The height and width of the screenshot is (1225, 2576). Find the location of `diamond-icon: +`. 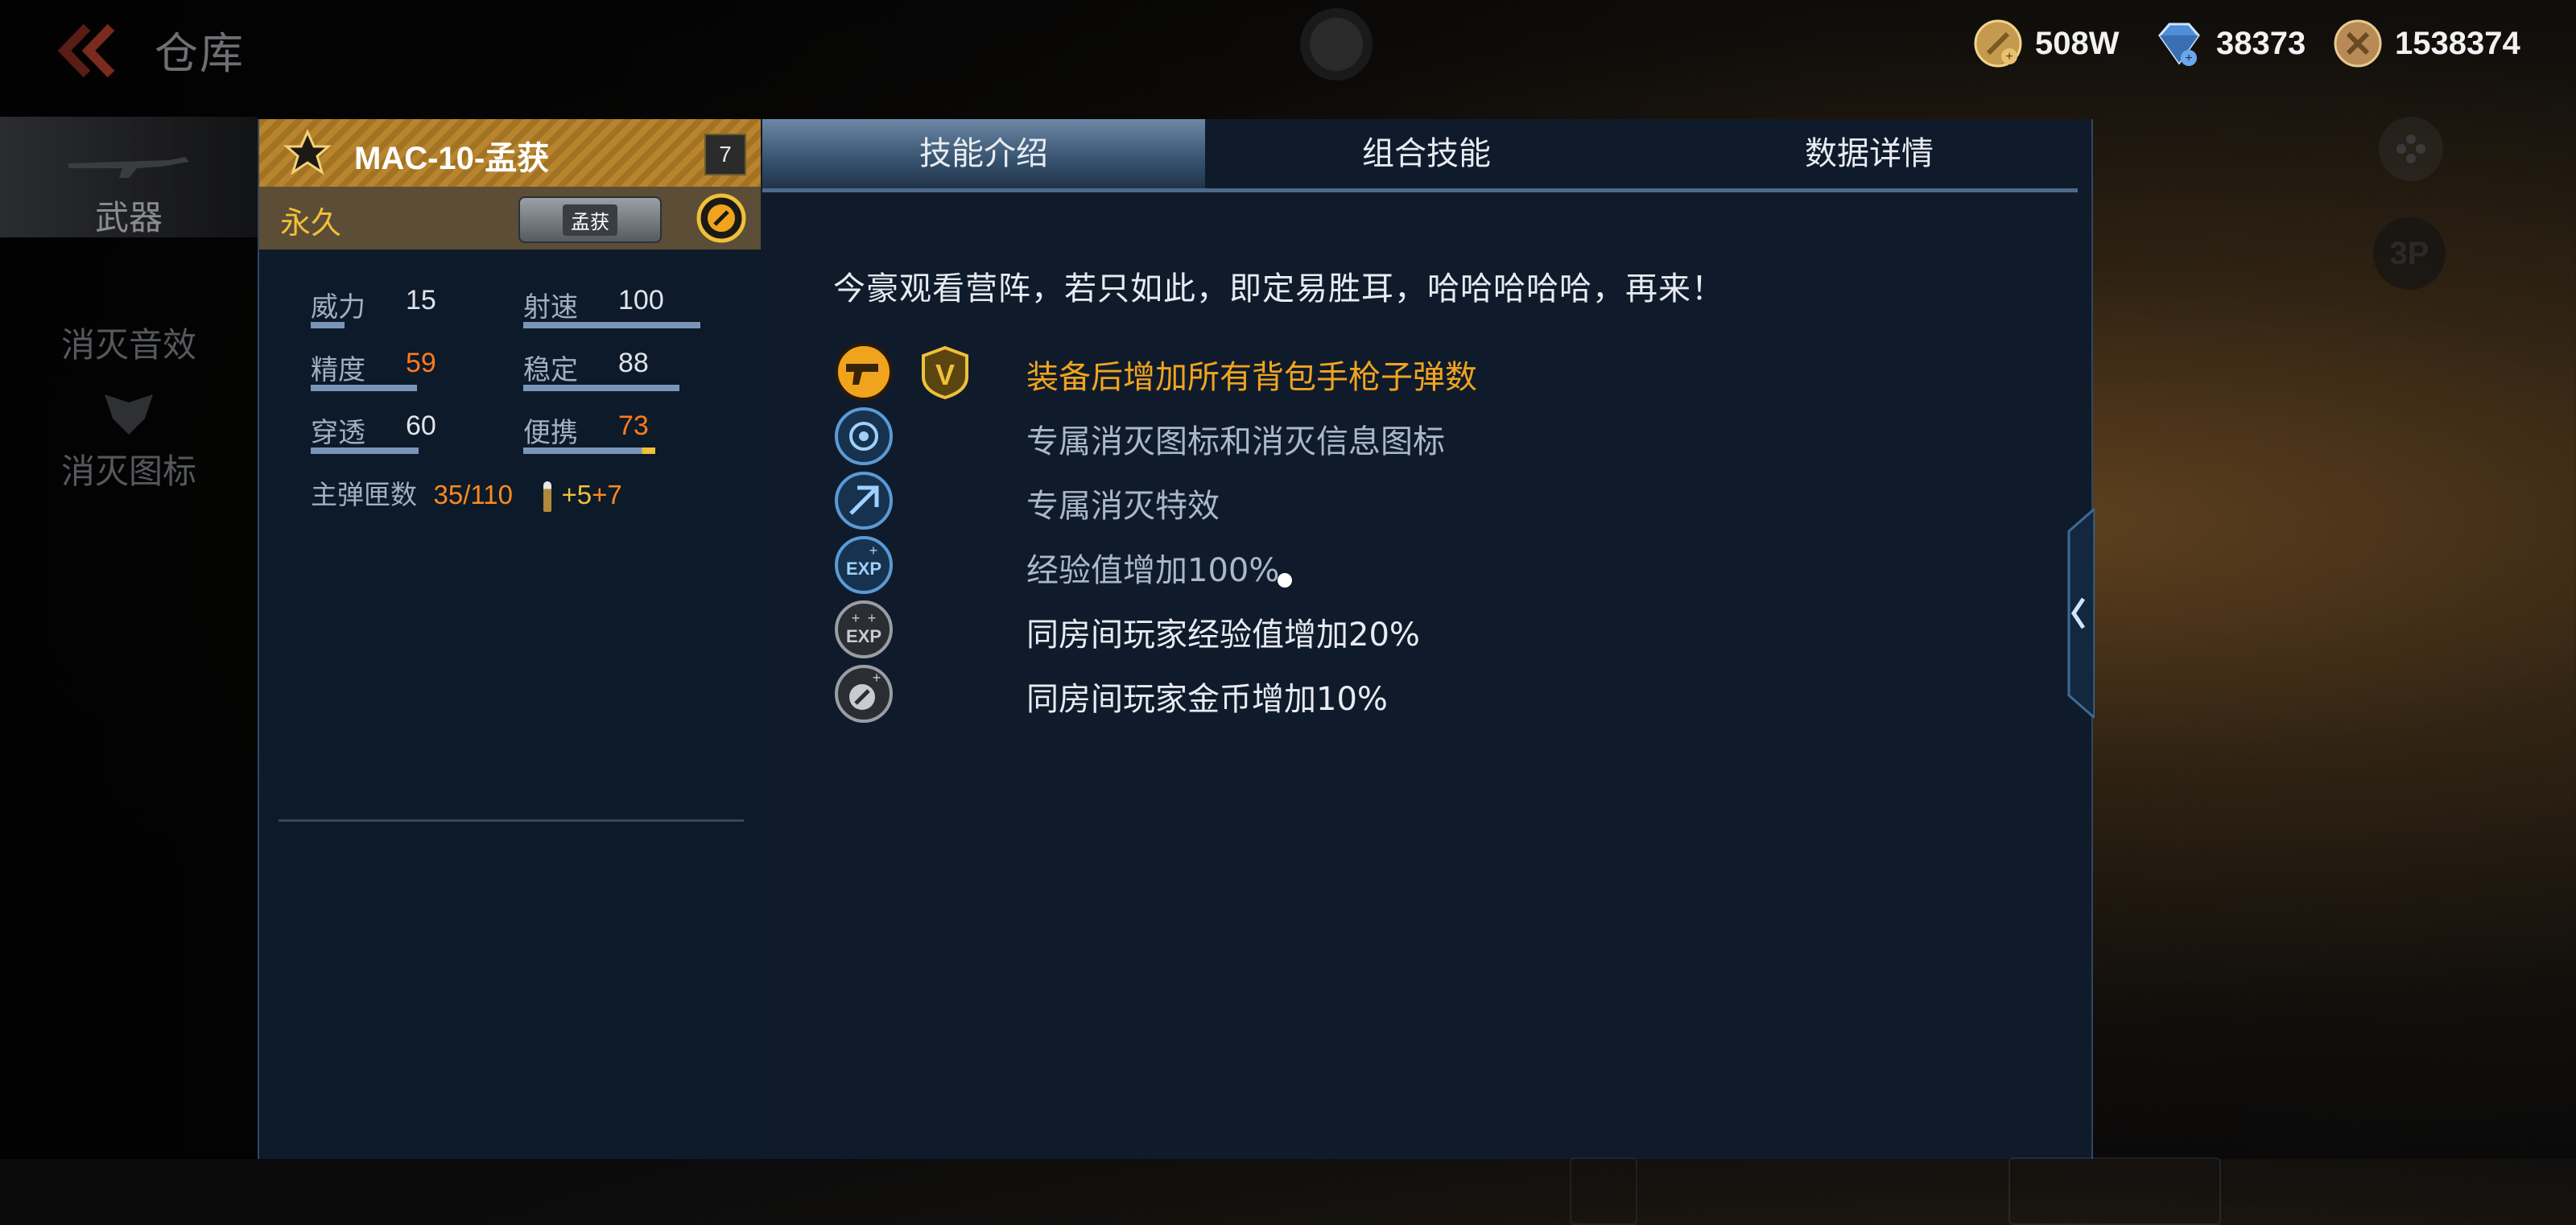

diamond-icon: + is located at coordinates (2179, 44).